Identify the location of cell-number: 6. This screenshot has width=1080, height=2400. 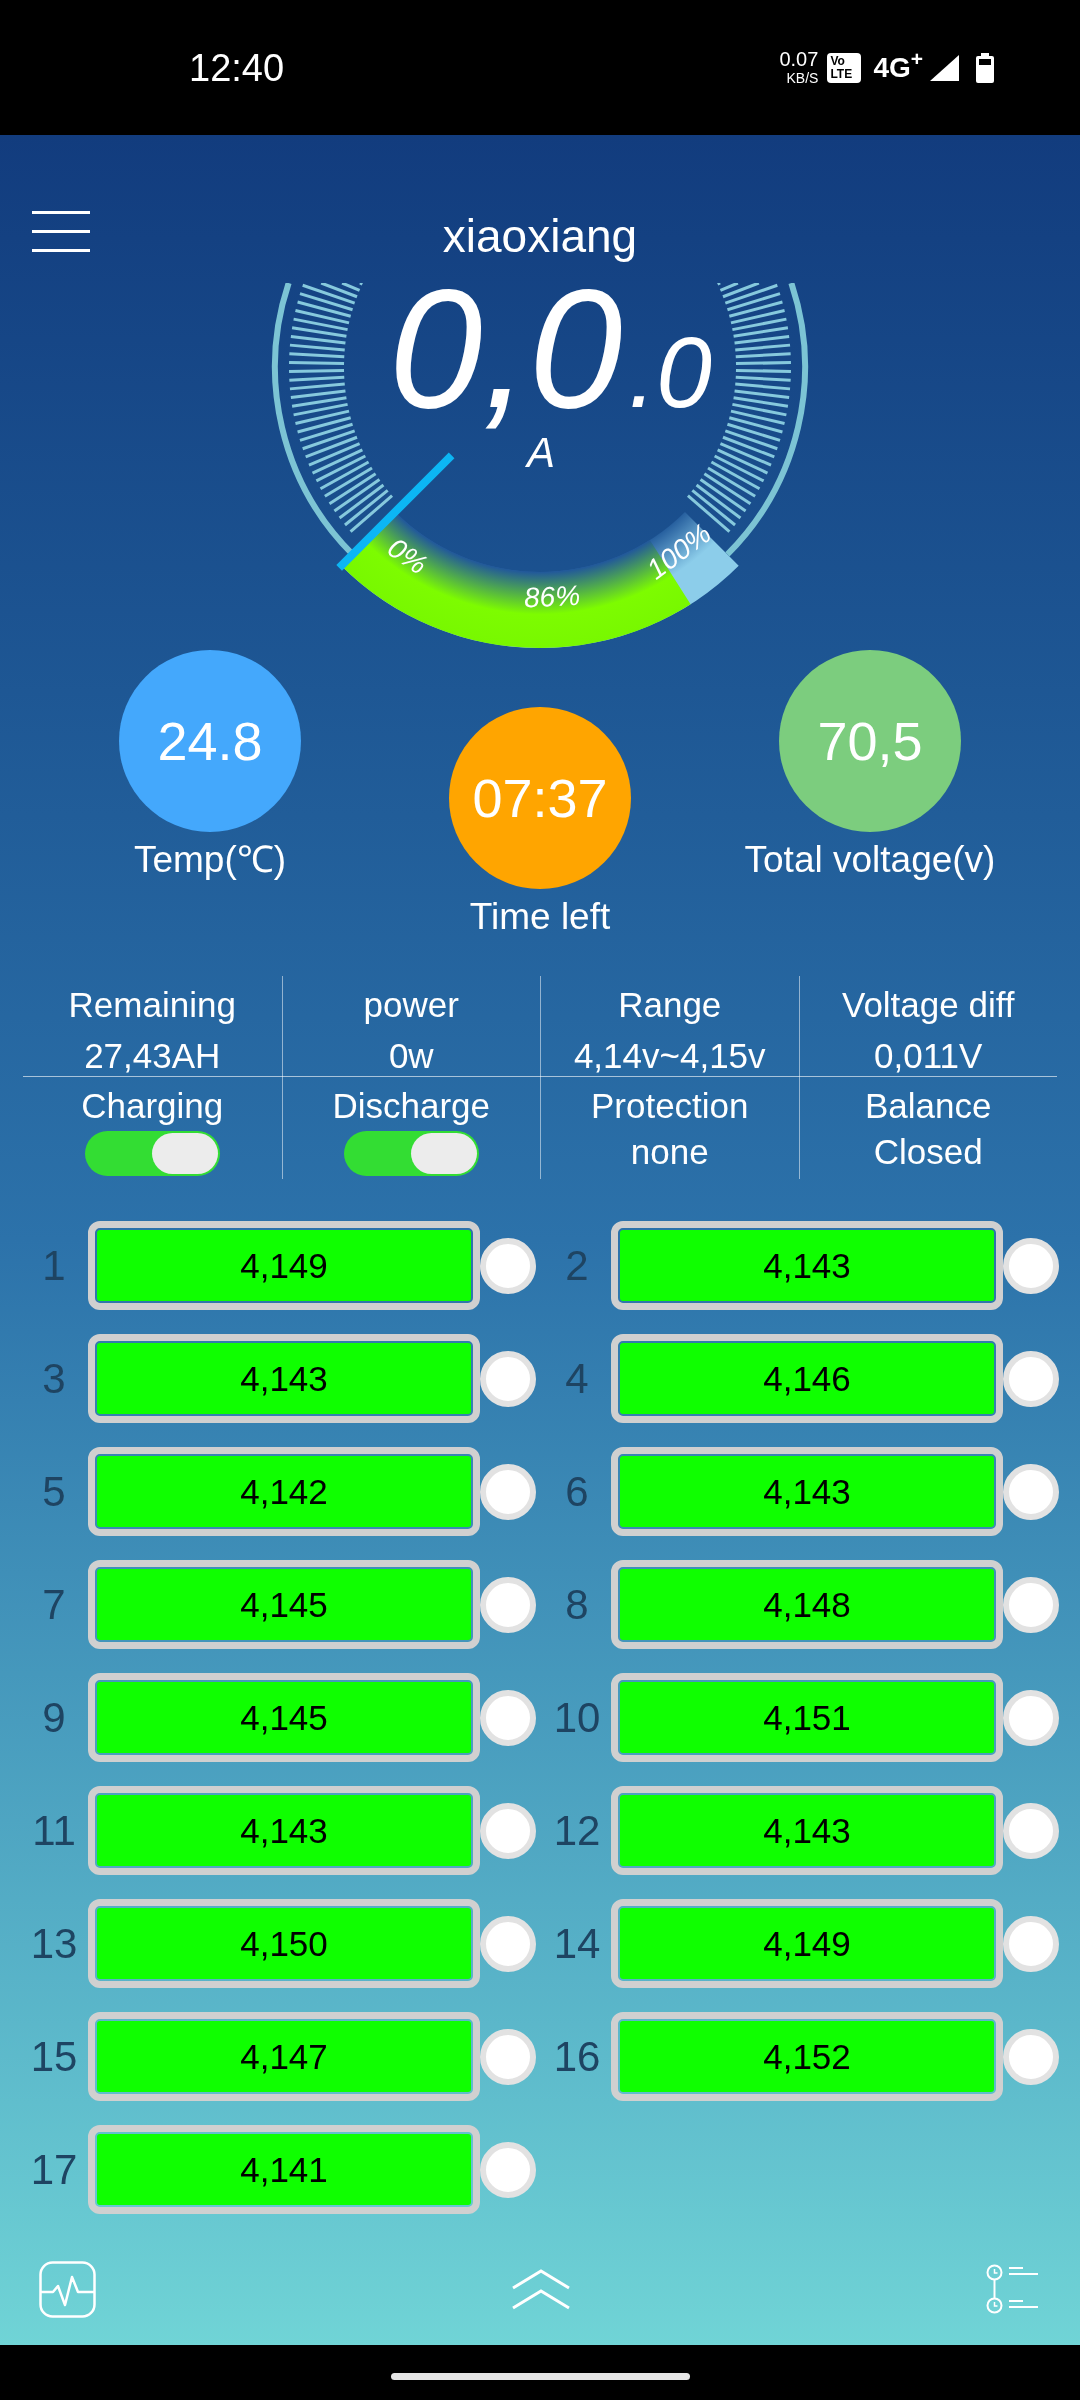
(577, 1491).